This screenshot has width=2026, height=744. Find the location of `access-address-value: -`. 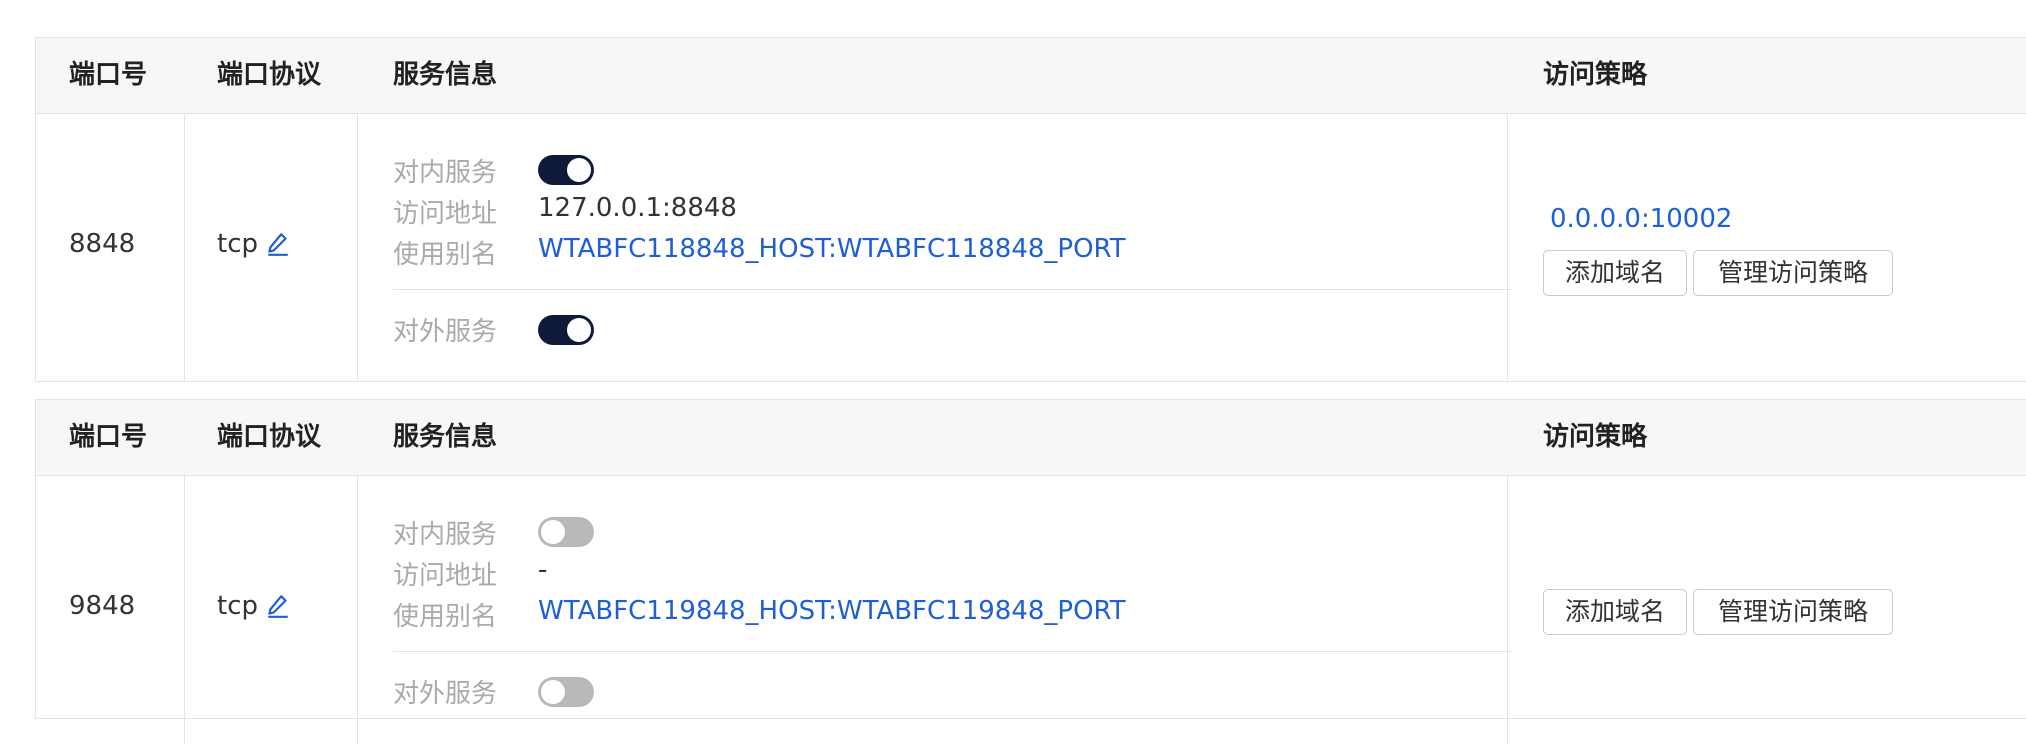

access-address-value: - is located at coordinates (543, 570).